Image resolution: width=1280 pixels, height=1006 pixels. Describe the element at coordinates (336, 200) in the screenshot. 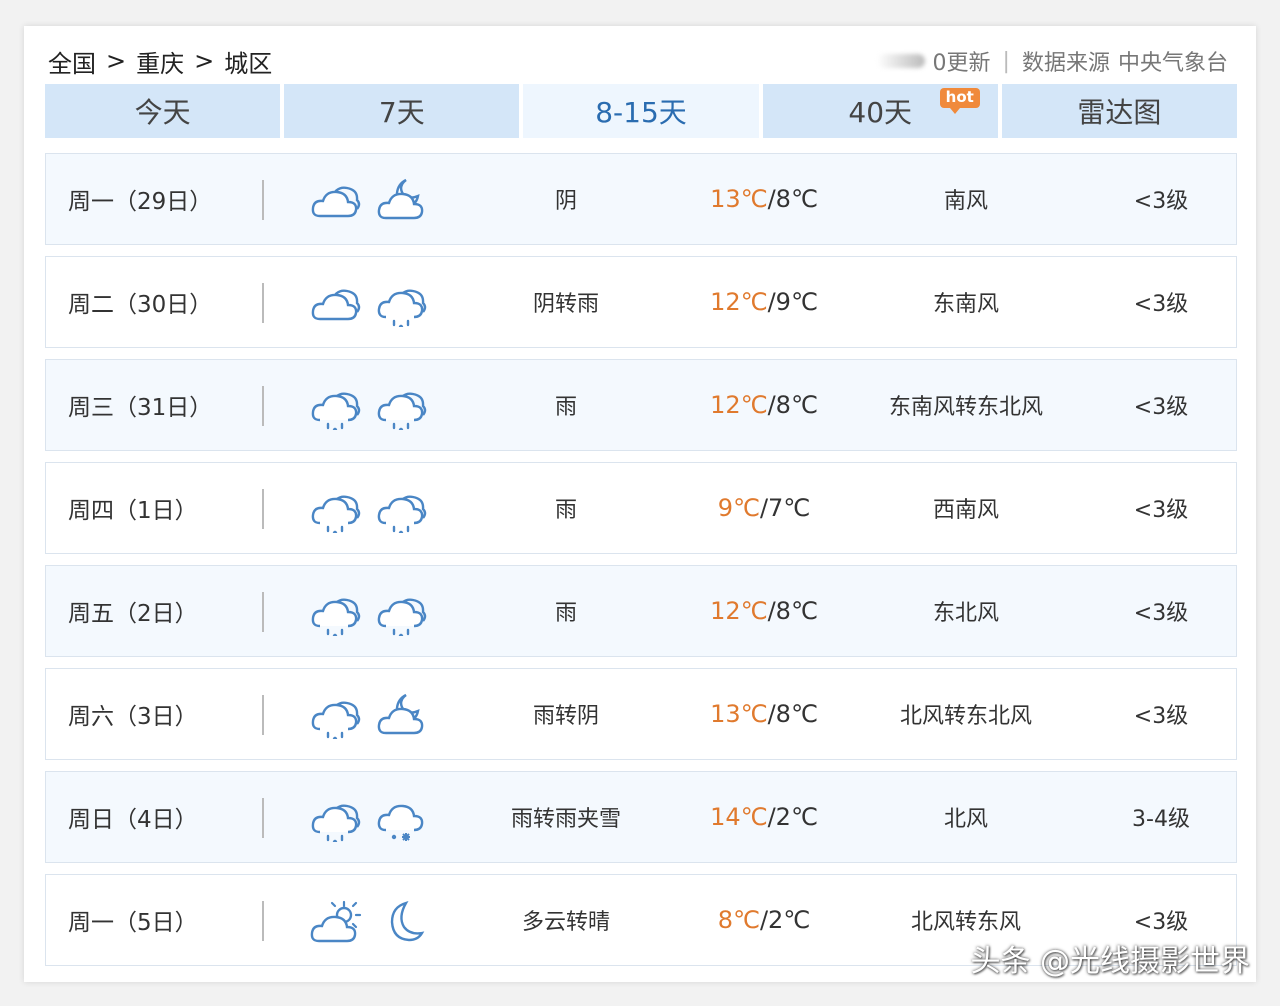

I see `cloudy-icon` at that location.